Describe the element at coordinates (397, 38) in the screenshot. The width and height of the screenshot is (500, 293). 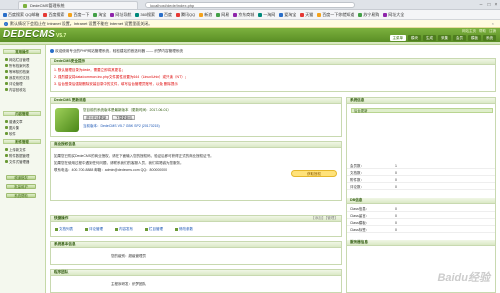
I see `nav-tab-main: 主菜单` at that location.